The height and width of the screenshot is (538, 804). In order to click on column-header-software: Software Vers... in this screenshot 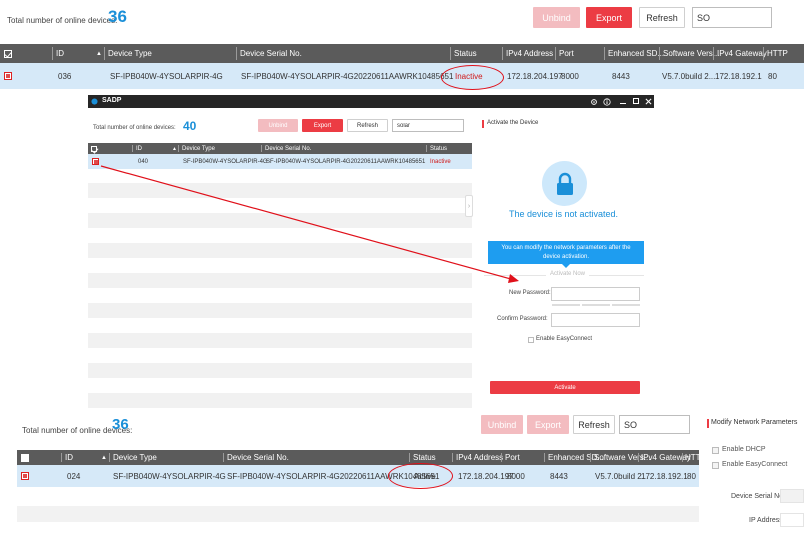, I will do `click(691, 53)`.